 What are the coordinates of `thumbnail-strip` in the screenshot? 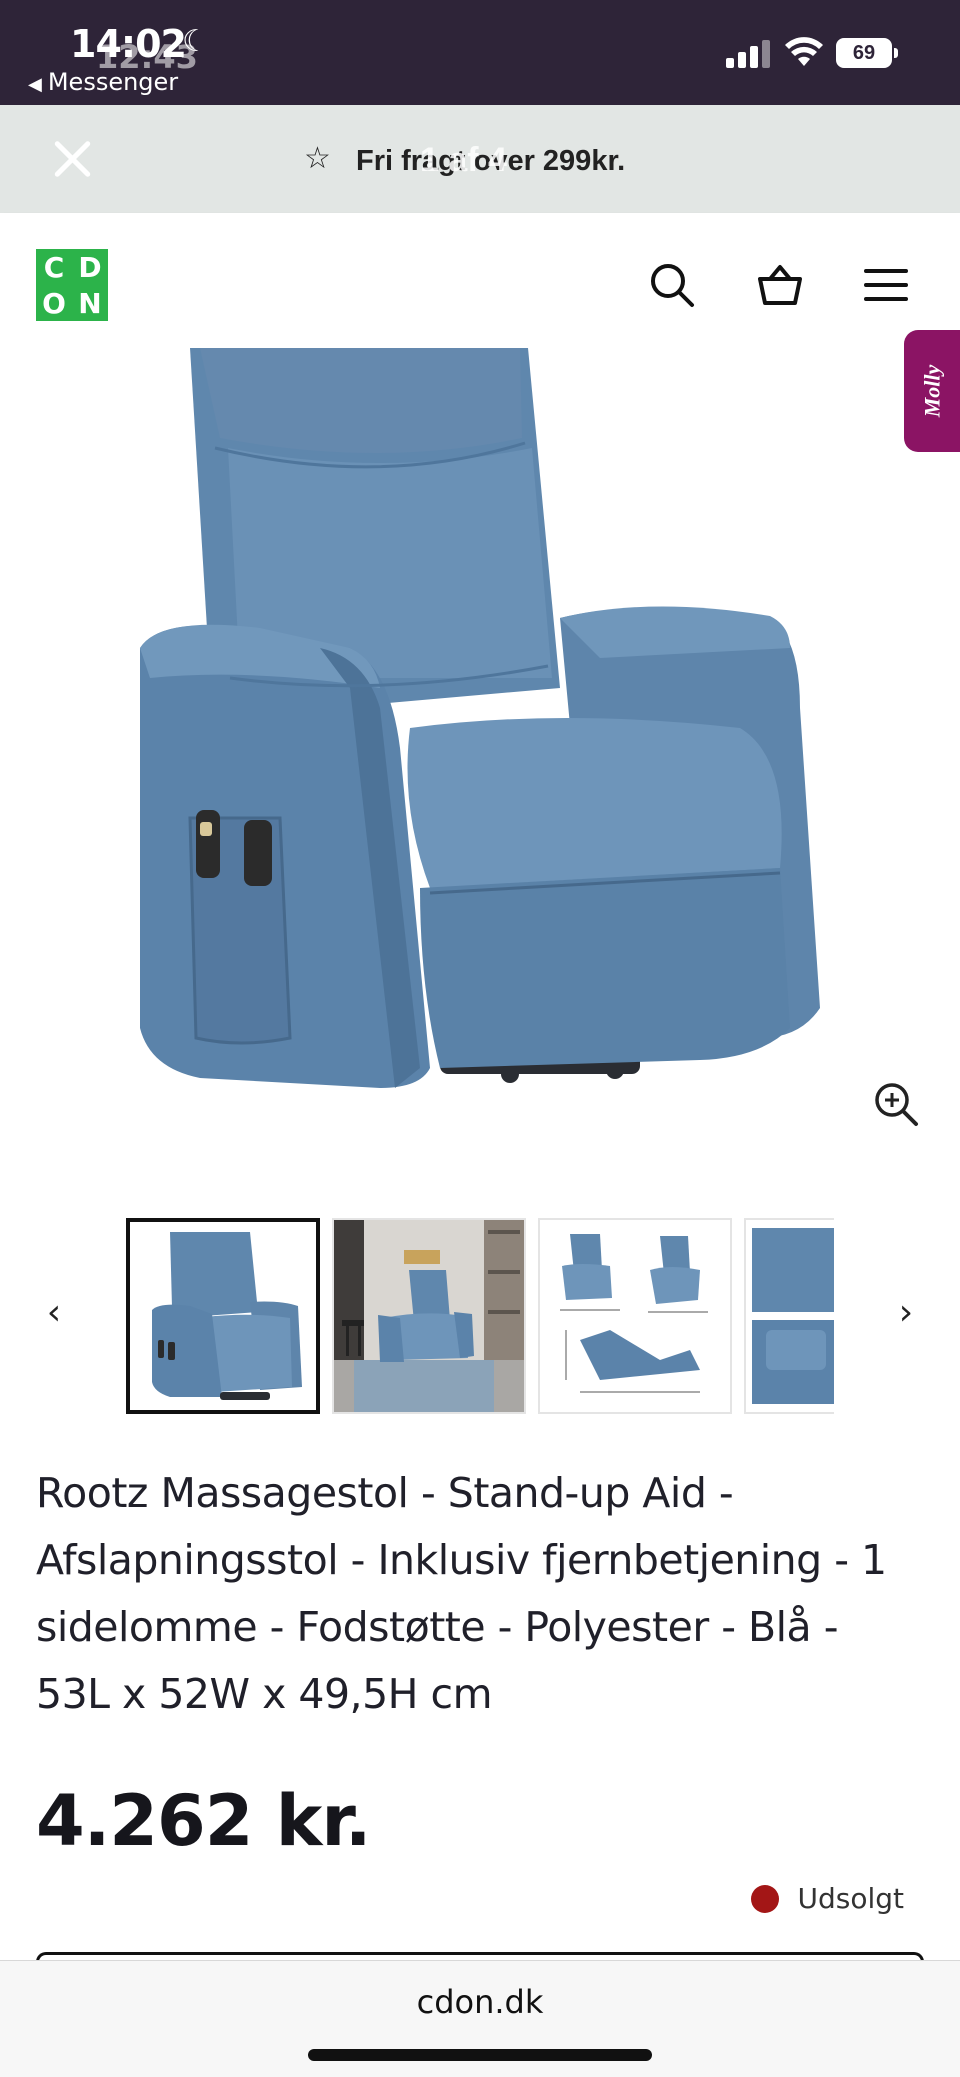 It's located at (480, 1317).